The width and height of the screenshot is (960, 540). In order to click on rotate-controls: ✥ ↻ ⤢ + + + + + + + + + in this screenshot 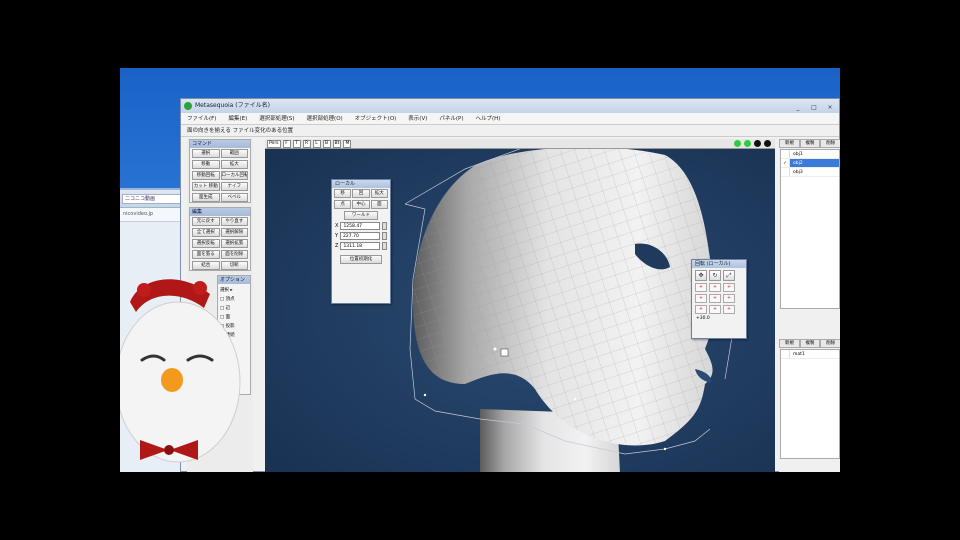, I will do `click(719, 292)`.